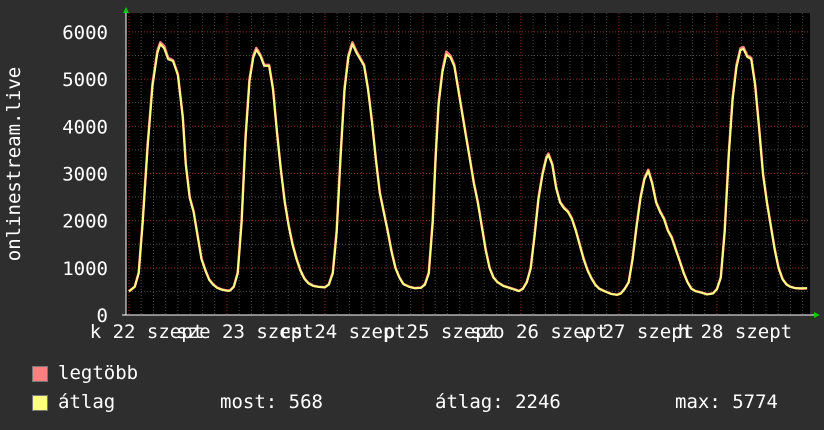 The height and width of the screenshot is (430, 824). Describe the element at coordinates (14, 164) in the screenshot. I see `y-axis-label: onlinestream.live` at that location.